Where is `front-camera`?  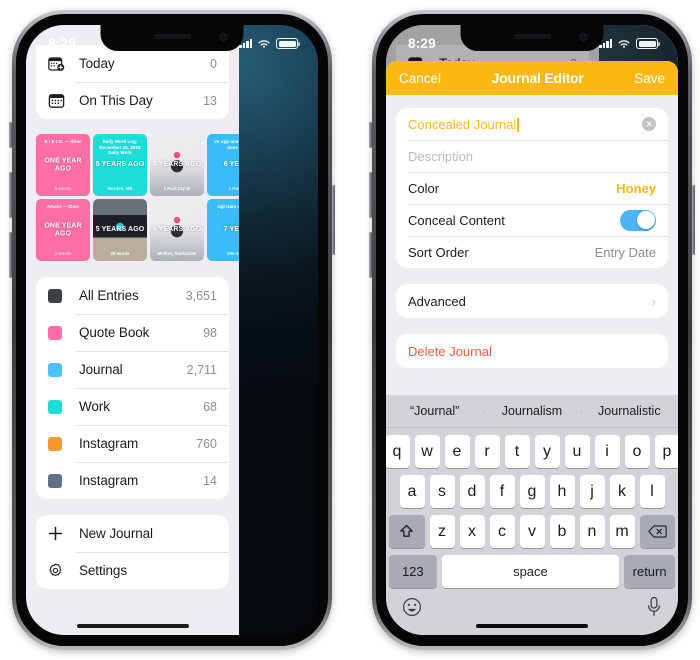
front-camera is located at coordinates (223, 37).